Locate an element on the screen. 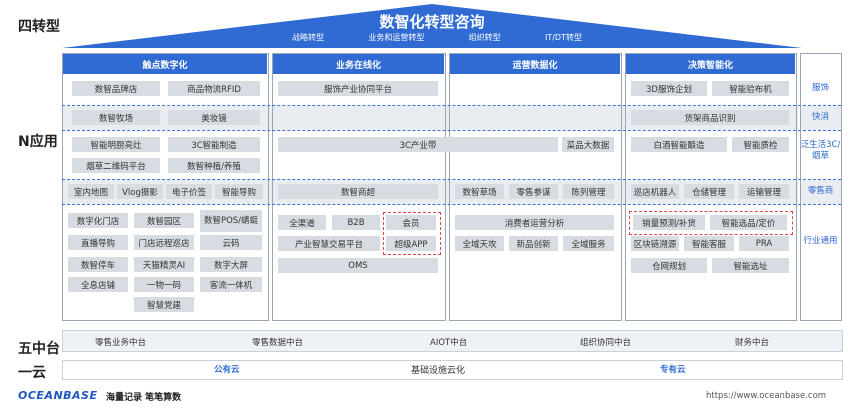  app-box: 3D服饰企划 is located at coordinates (669, 88).